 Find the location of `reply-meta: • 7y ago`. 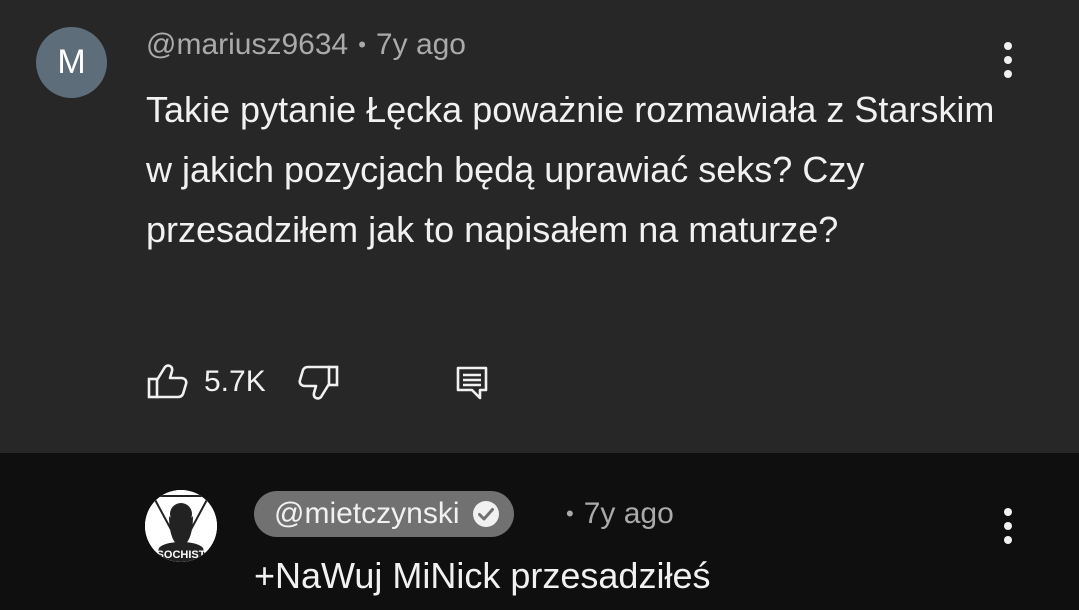

reply-meta: • 7y ago is located at coordinates (620, 514).